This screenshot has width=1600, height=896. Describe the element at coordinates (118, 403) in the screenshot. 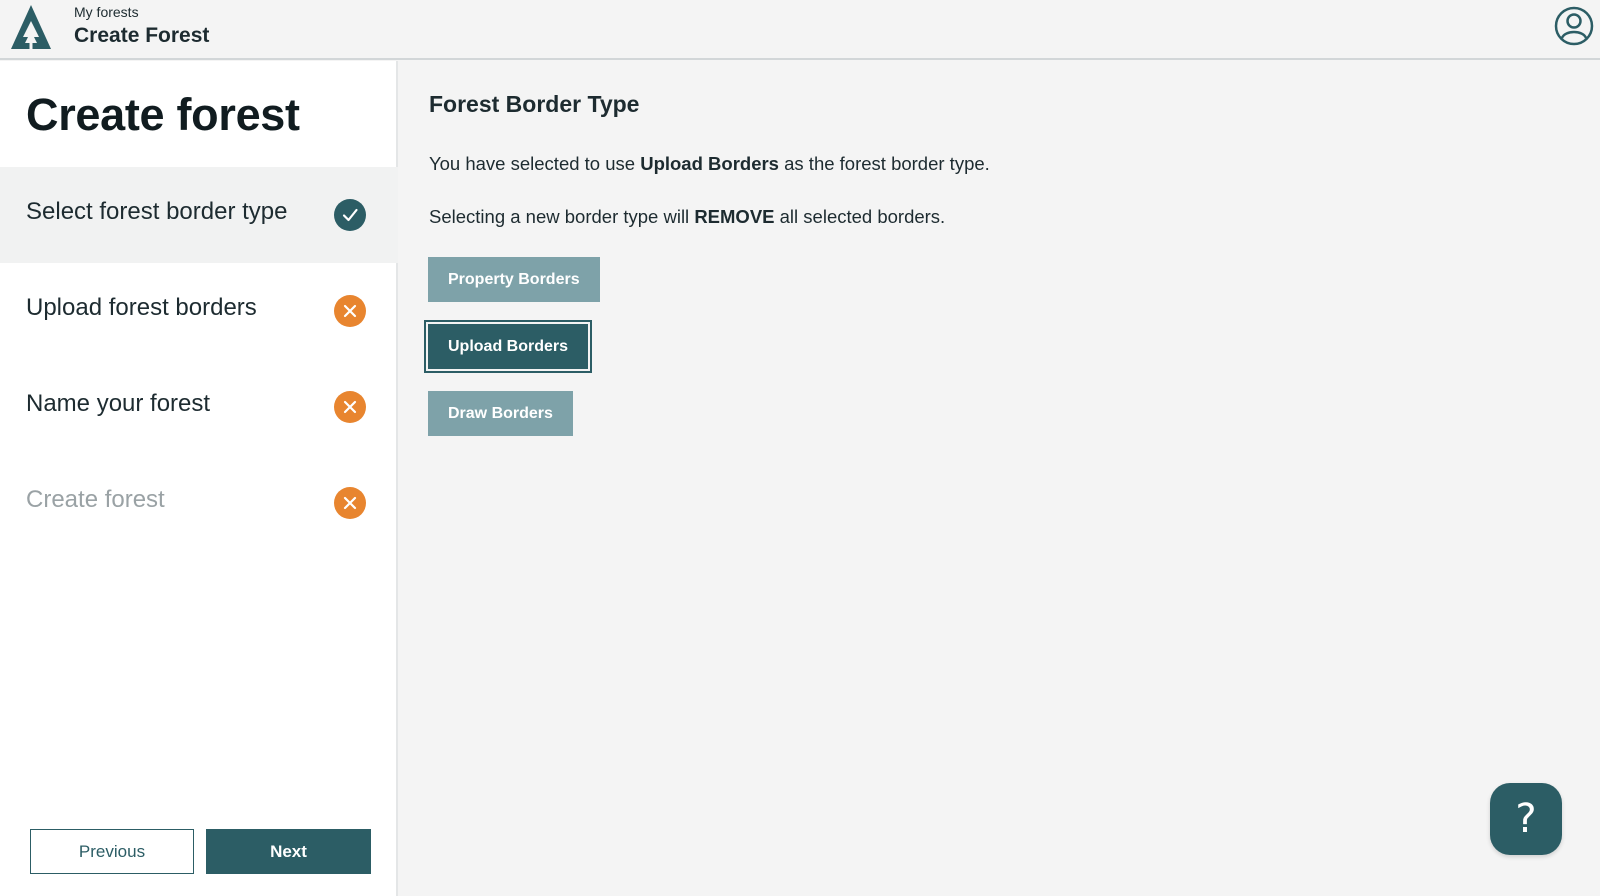

I see `step-label: Name your forest` at that location.